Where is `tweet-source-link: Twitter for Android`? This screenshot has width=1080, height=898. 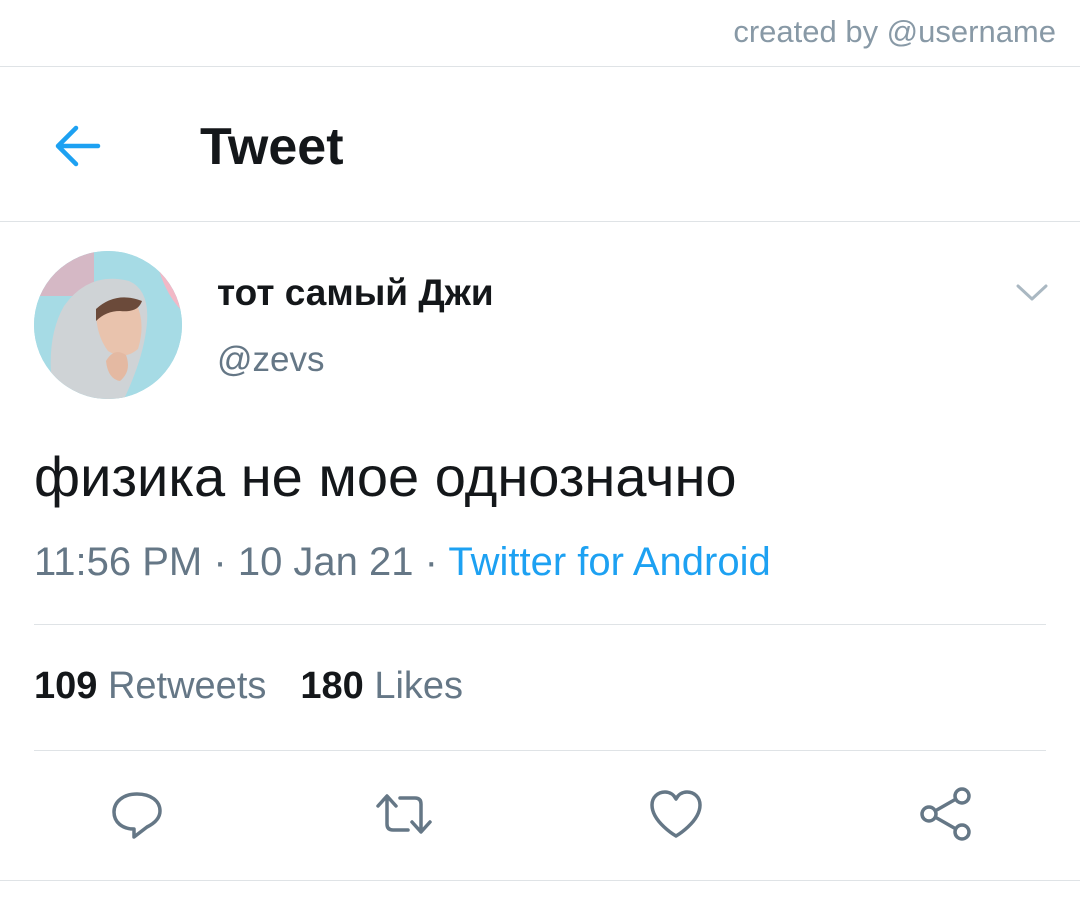
tweet-source-link: Twitter for Android is located at coordinates (609, 562).